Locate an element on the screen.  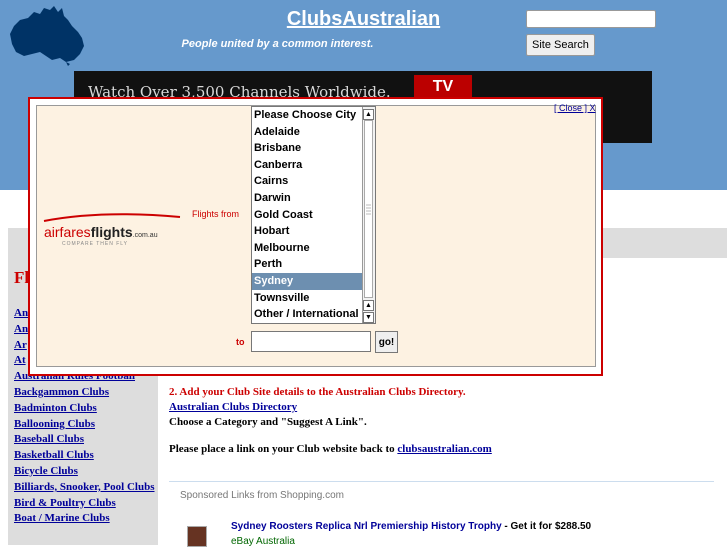
list-item: Basketball Clubs is located at coordinates (85, 456).